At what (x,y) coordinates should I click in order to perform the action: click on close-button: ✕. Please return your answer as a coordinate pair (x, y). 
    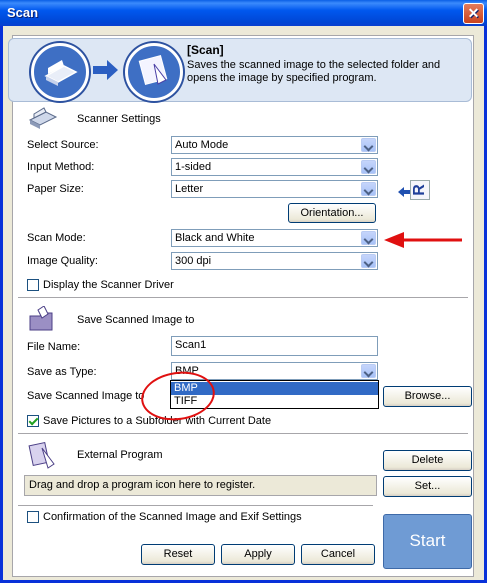
    Looking at the image, I should click on (473, 13).